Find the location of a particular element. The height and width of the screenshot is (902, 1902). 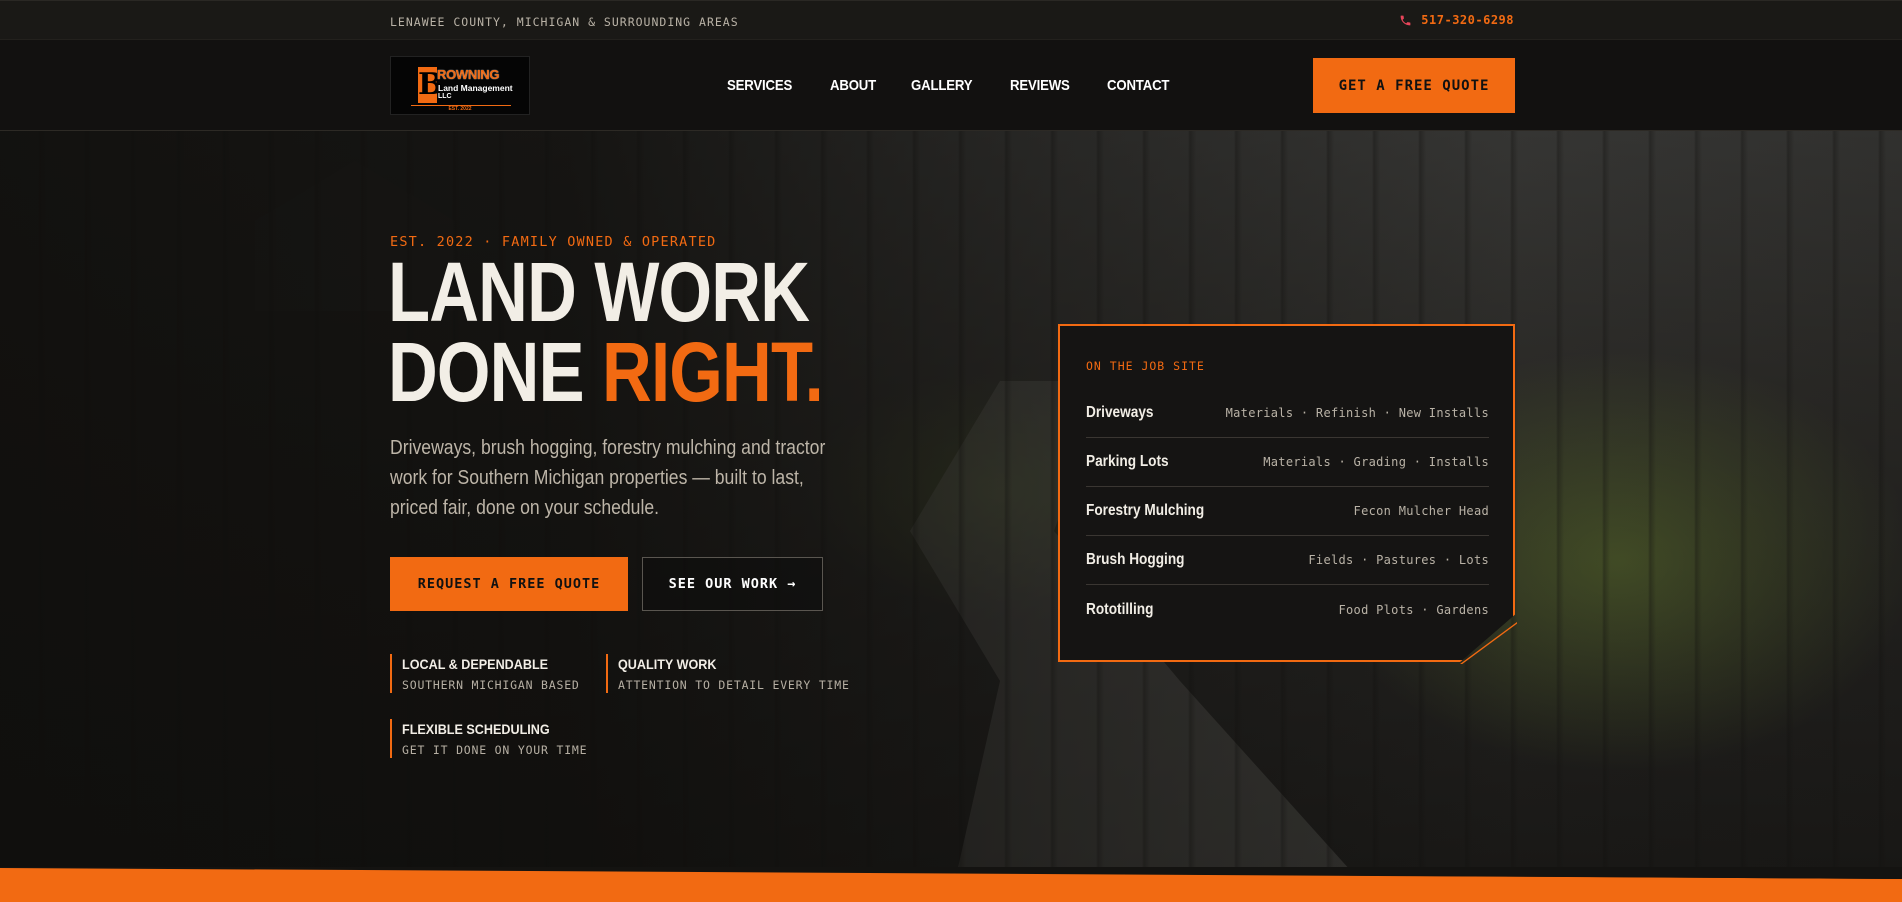

service-detail: Food Plots · Gardens is located at coordinates (1413, 609).